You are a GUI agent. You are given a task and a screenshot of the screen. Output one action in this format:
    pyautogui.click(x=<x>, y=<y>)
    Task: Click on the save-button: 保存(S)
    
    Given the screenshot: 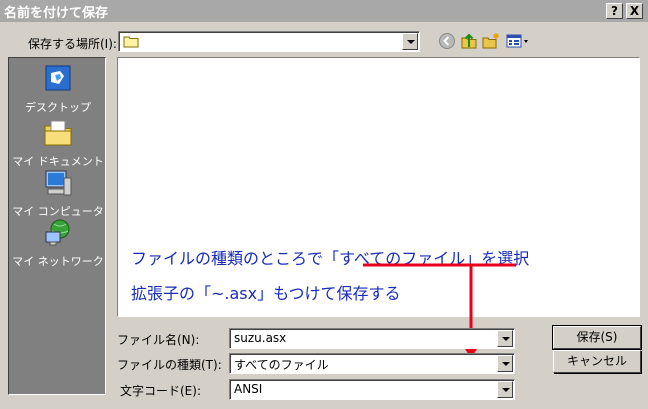 What is the action you would take?
    pyautogui.click(x=597, y=337)
    